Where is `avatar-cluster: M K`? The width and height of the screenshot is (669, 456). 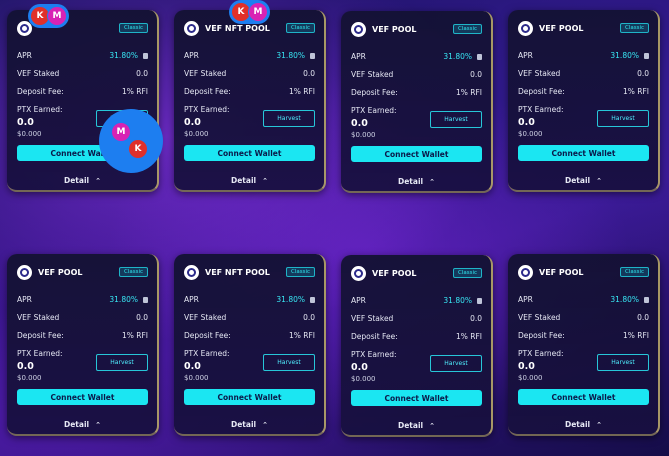
avatar-cluster: M K is located at coordinates (131, 141).